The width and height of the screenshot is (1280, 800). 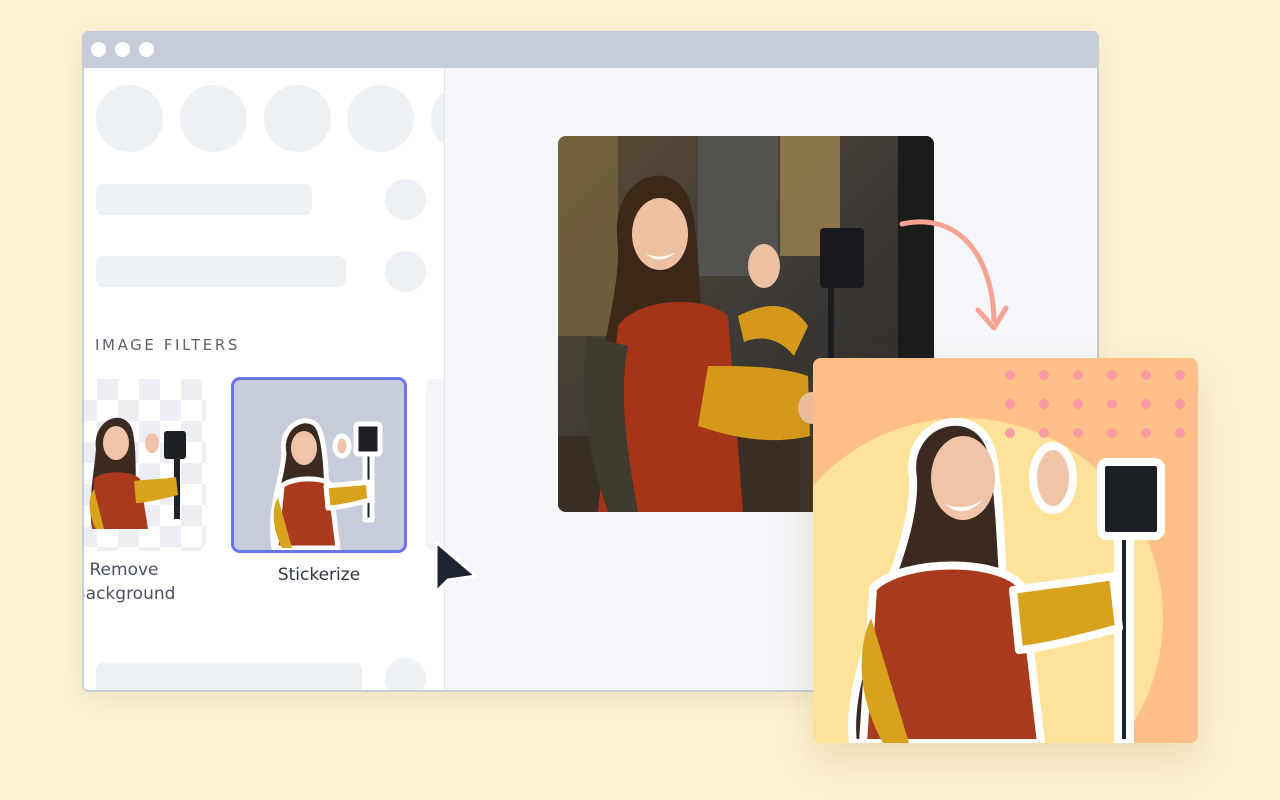 What do you see at coordinates (137, 473) in the screenshot?
I see `cutout-woman-thumbnail` at bounding box center [137, 473].